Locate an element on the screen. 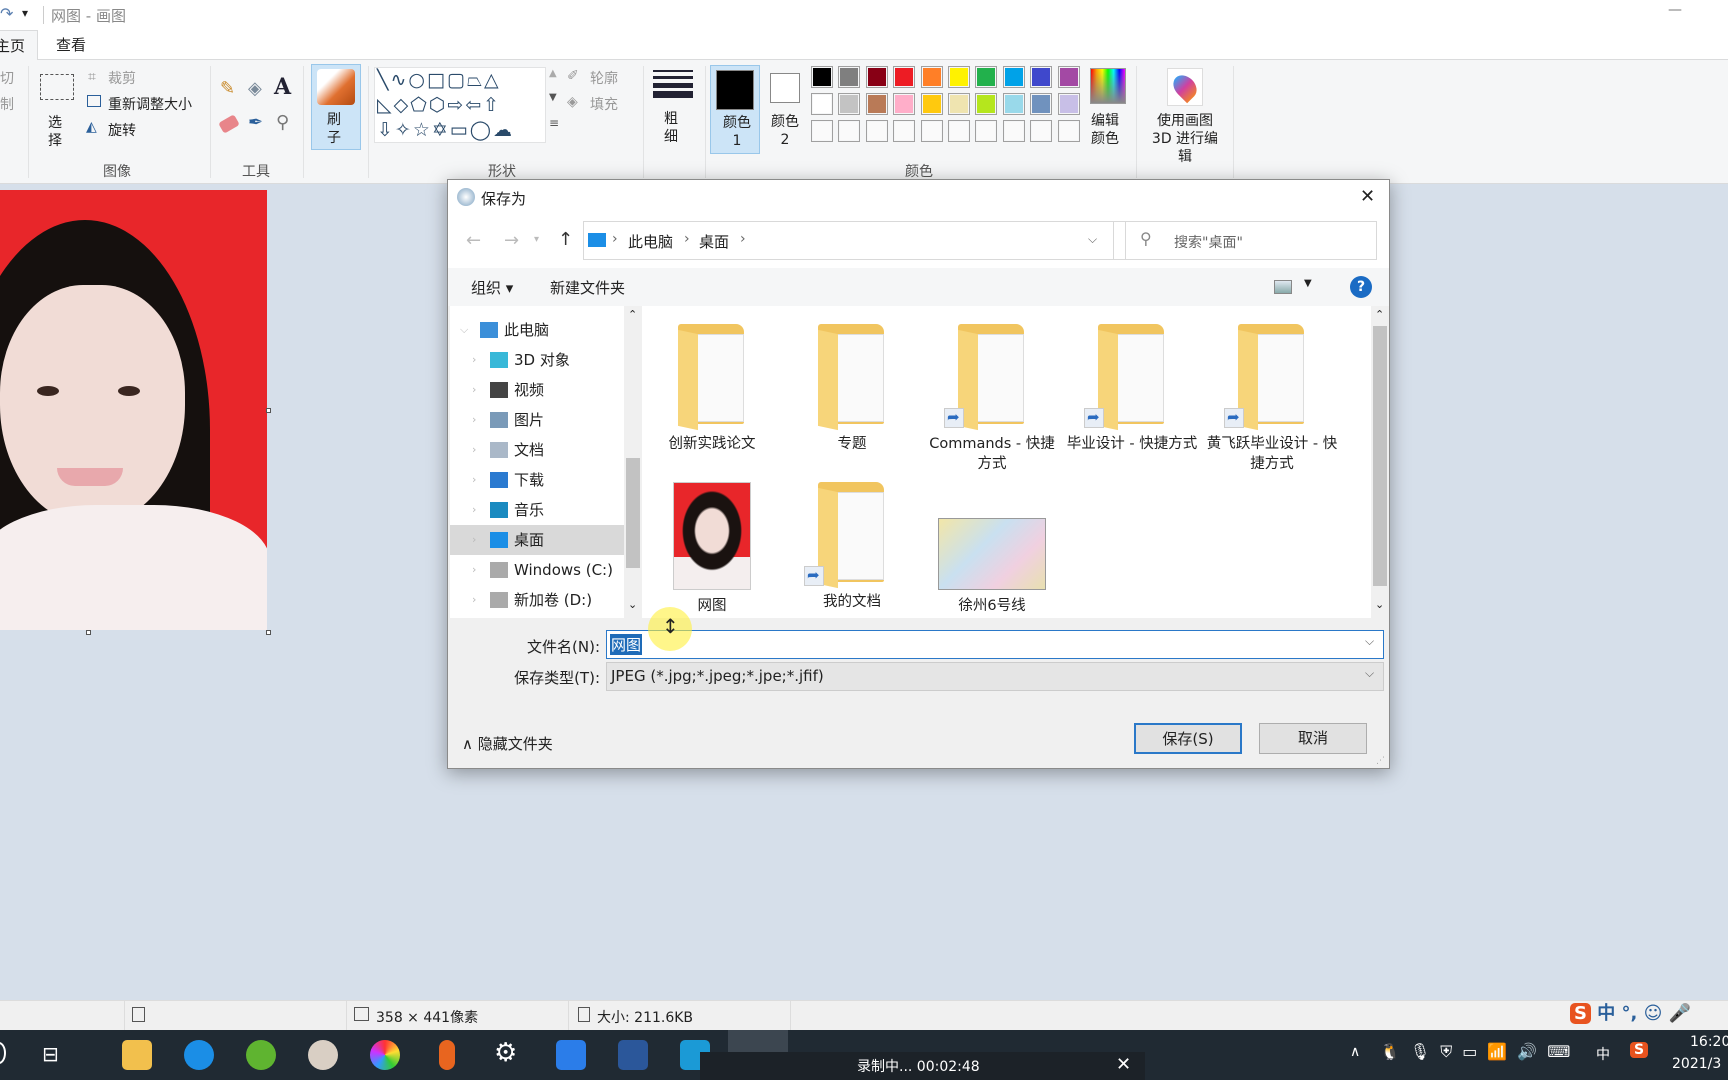 Image resolution: width=1728 pixels, height=1080 pixels. nav-item: › 图片 is located at coordinates (537, 420).